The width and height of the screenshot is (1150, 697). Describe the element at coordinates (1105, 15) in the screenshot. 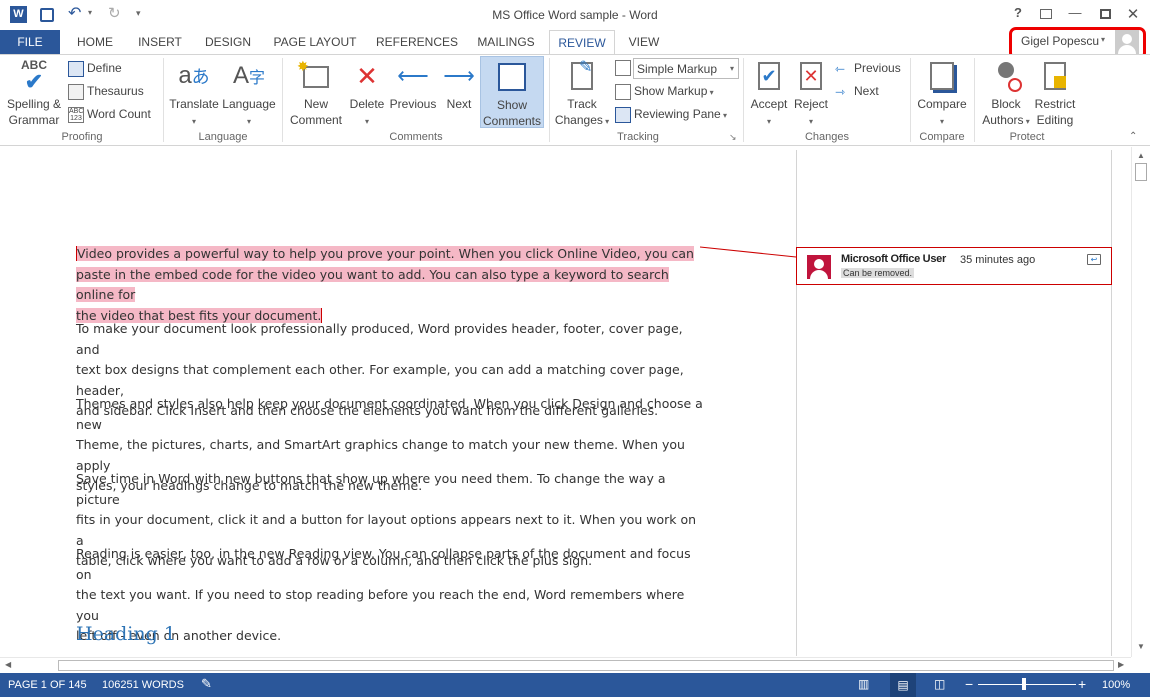

I see `maximize-button` at that location.